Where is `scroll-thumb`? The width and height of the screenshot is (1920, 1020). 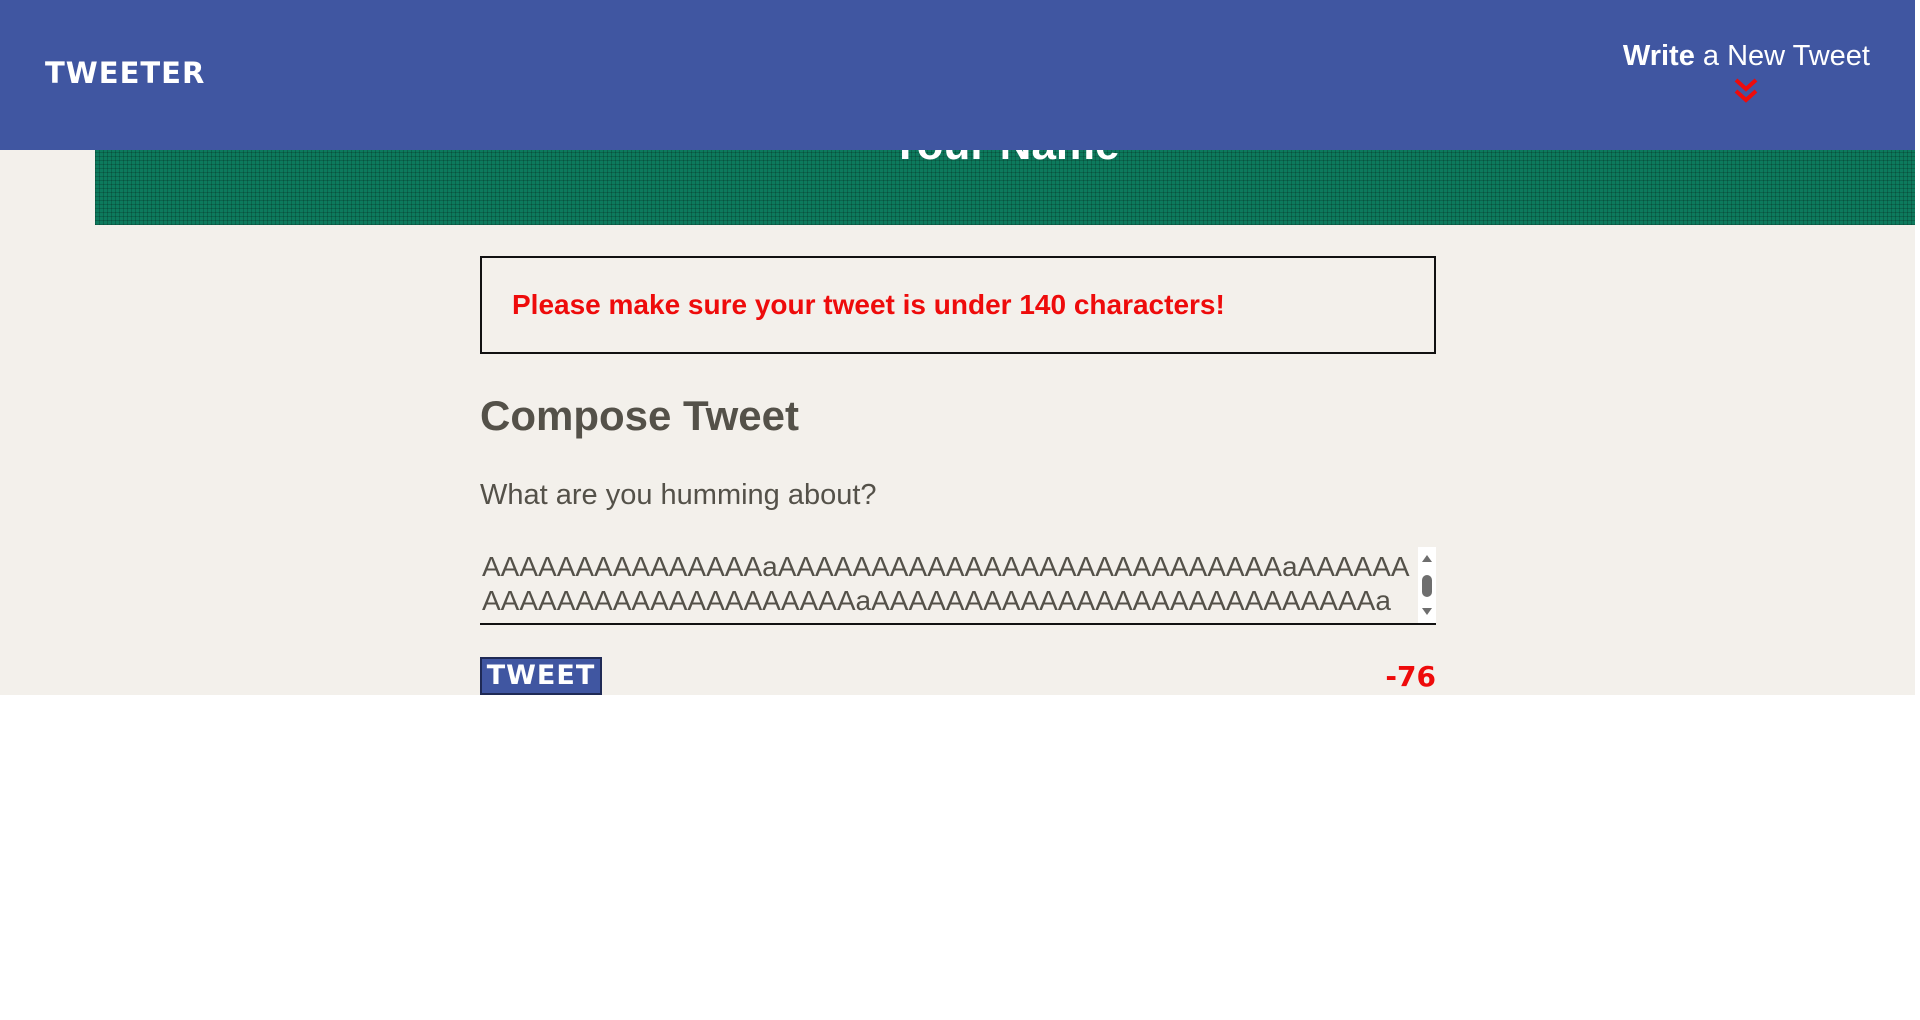 scroll-thumb is located at coordinates (1427, 586).